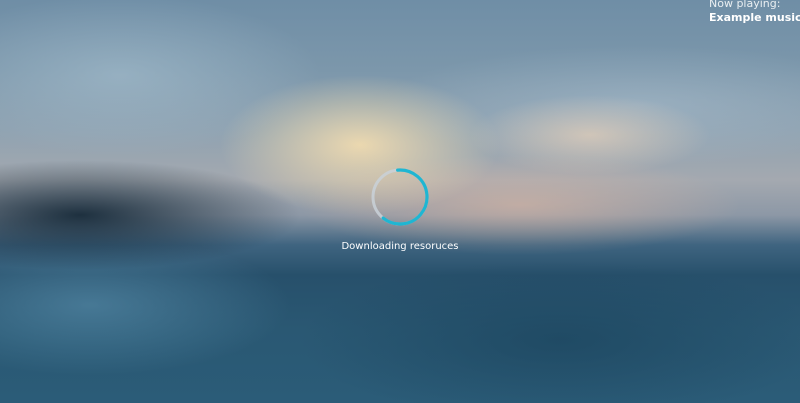 Image resolution: width=800 pixels, height=403 pixels. I want to click on now-playing-track-title: Example music track, so click(754, 17).